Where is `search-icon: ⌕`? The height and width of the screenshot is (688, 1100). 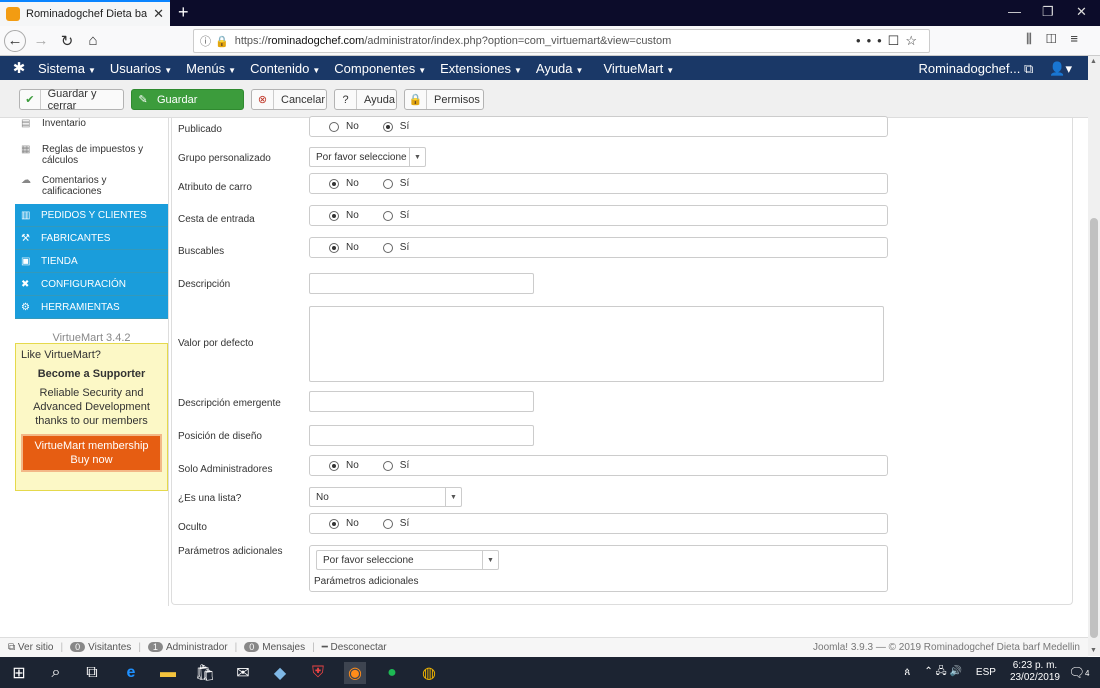
search-icon: ⌕ is located at coordinates (56, 673).